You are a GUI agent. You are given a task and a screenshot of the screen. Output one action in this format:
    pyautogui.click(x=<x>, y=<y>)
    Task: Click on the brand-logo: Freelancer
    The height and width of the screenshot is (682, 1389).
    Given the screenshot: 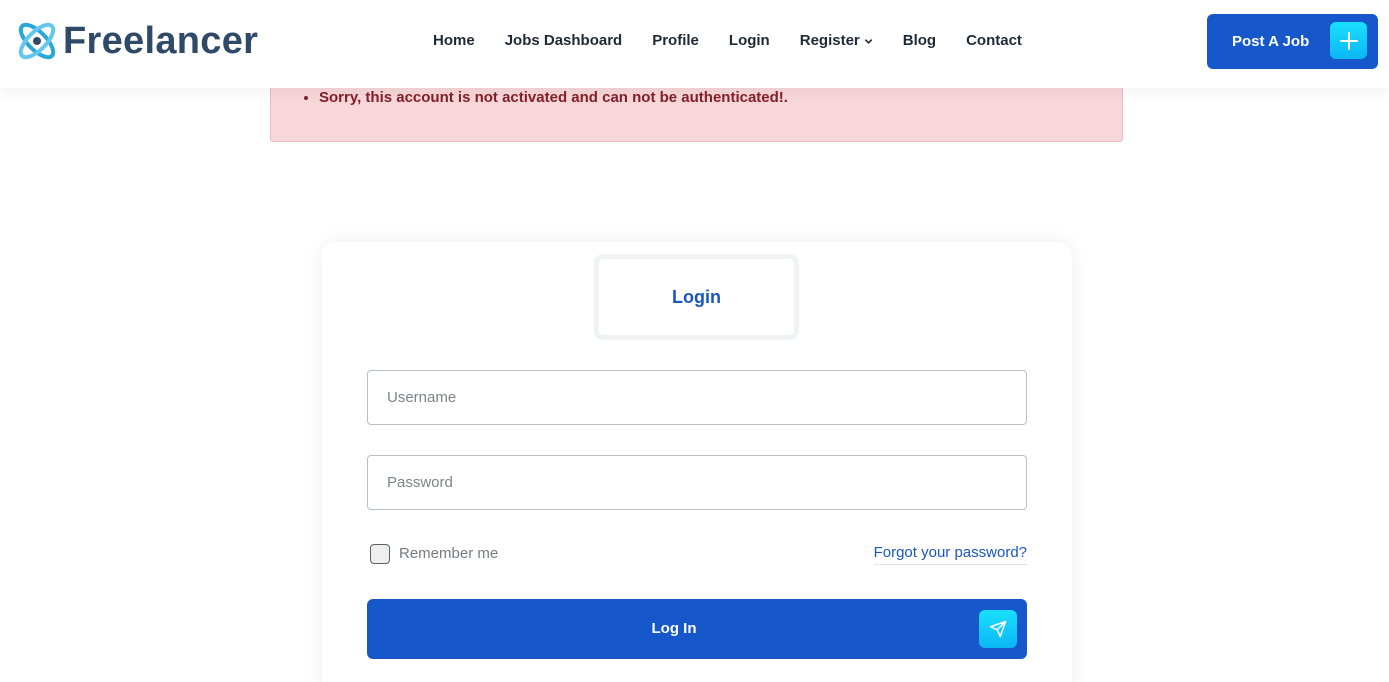 What is the action you would take?
    pyautogui.click(x=135, y=41)
    